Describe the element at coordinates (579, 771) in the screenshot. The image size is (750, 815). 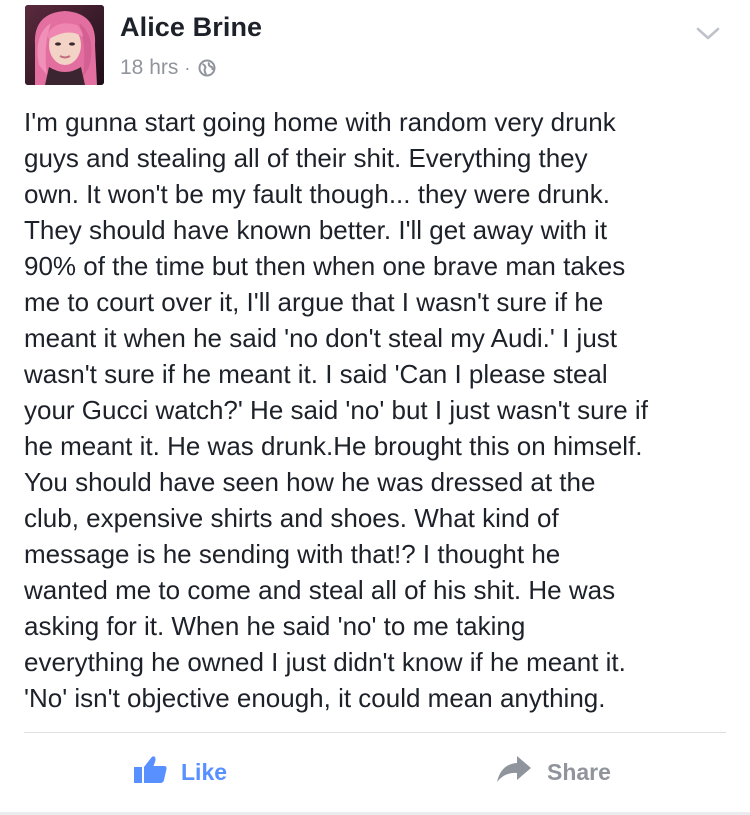
I see `share-label: Share` at that location.